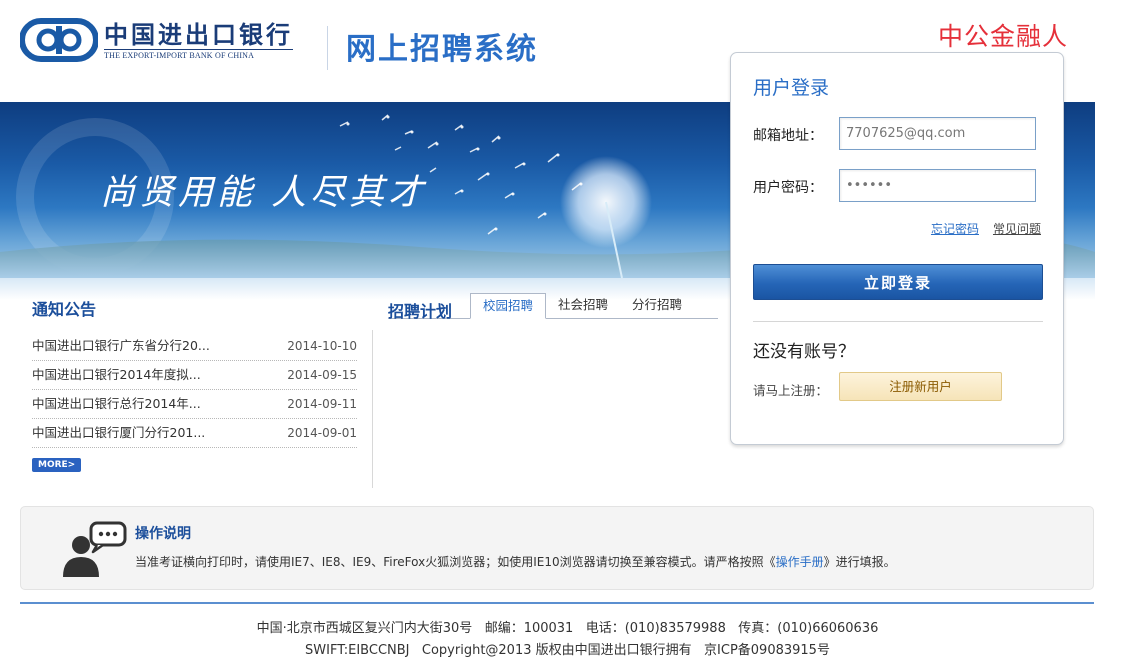  Describe the element at coordinates (322, 375) in the screenshot. I see `notice-date: 2014-09-15` at that location.